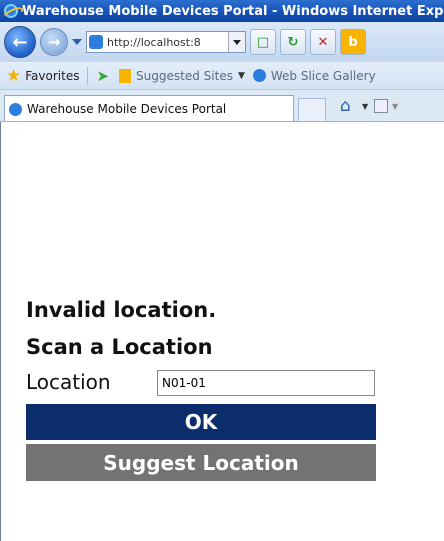  I want to click on ok-button: OK, so click(201, 422).